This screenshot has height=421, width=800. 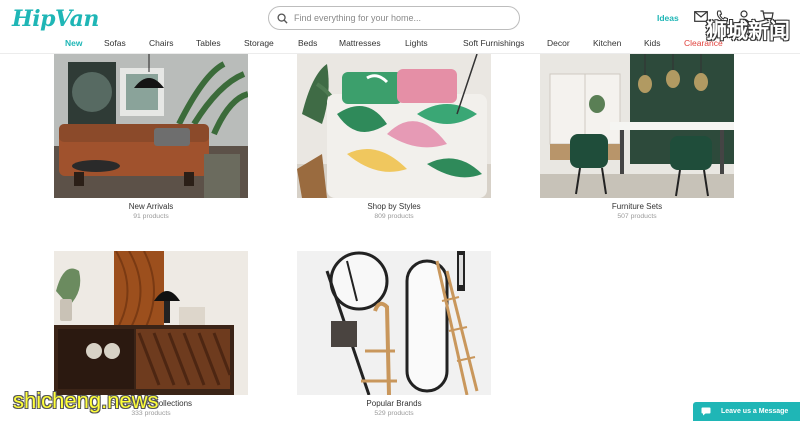 I want to click on nav-item-decor: Decor, so click(x=558, y=43).